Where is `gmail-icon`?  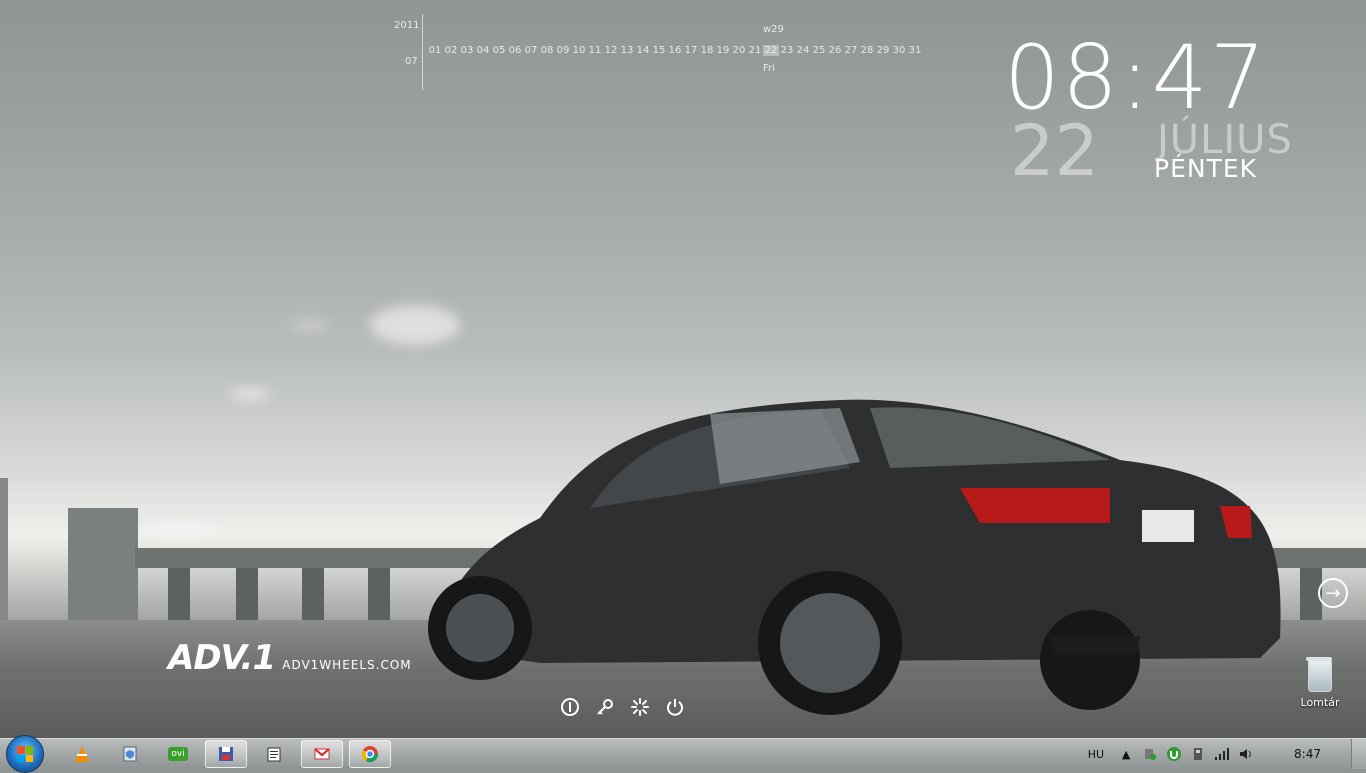 gmail-icon is located at coordinates (322, 754).